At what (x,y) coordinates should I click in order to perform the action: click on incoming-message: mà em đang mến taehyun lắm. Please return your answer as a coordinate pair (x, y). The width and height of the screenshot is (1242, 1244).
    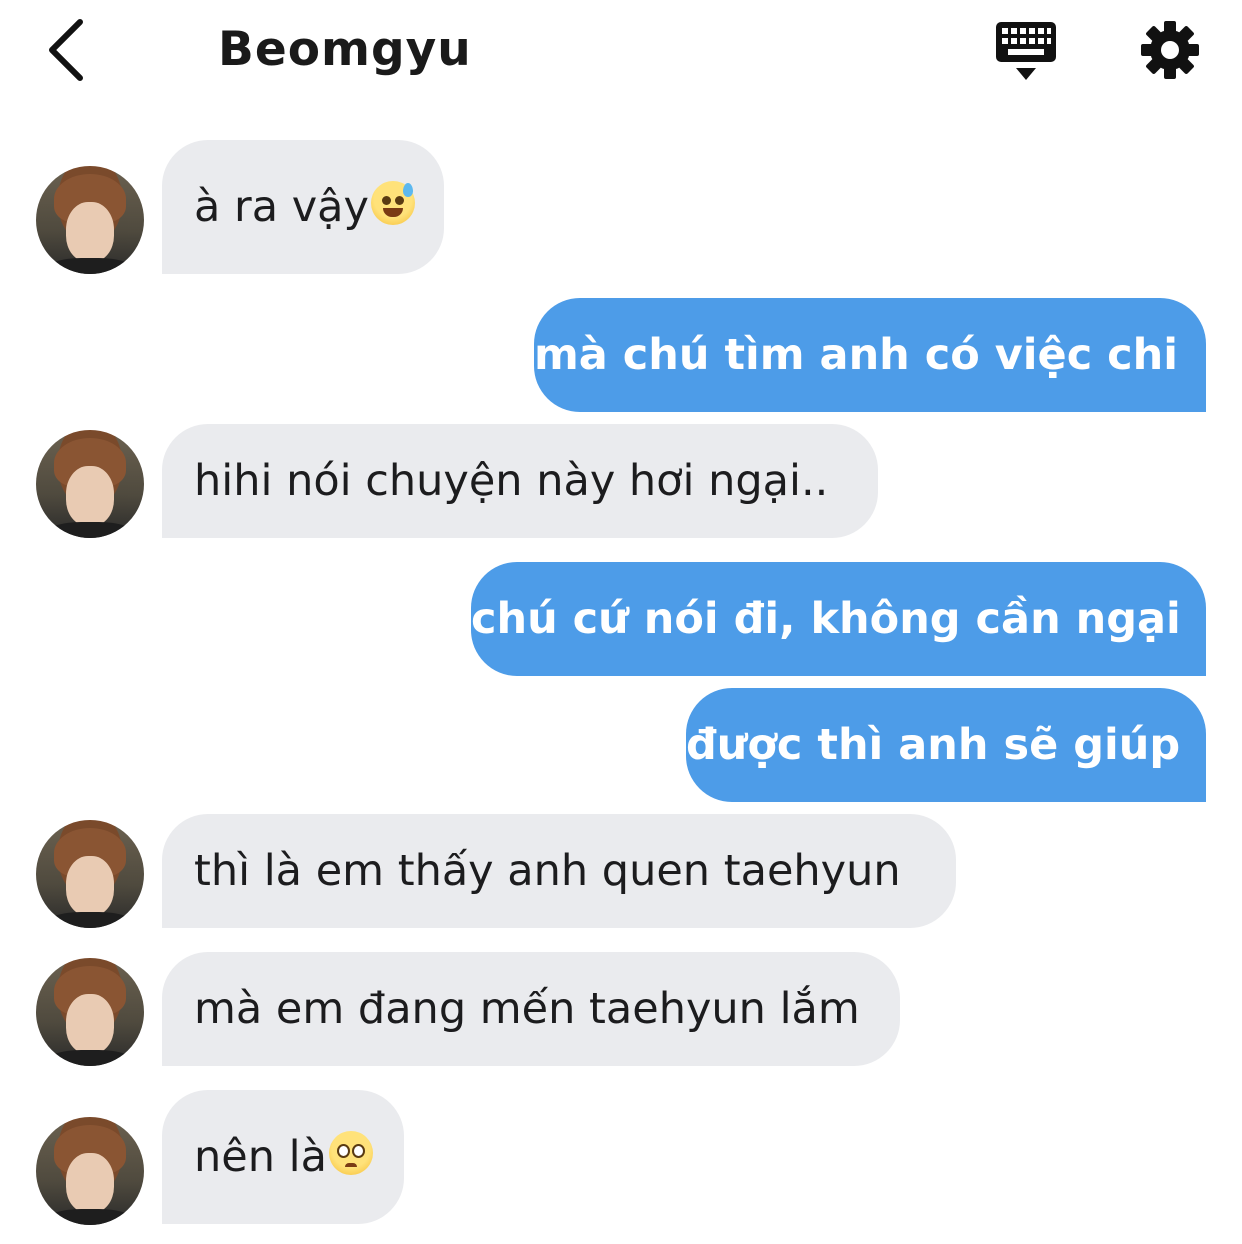
    Looking at the image, I should click on (531, 1009).